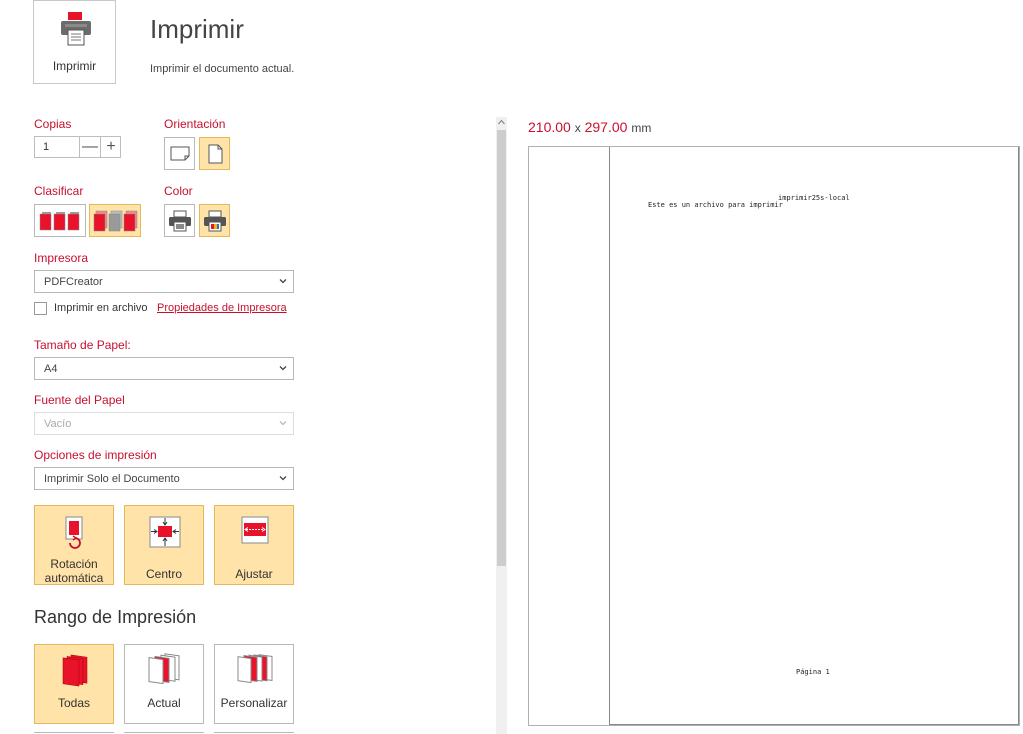 The image size is (1023, 734). I want to click on range-all-label: Todas, so click(74, 703).